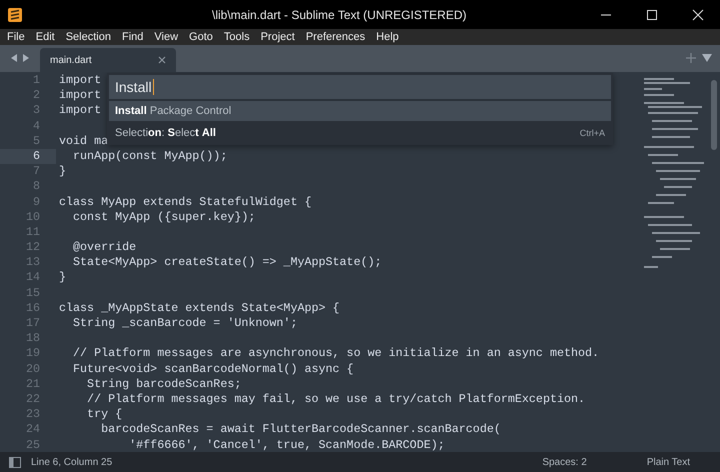  Describe the element at coordinates (32, 308) in the screenshot. I see `line-number: 16` at that location.